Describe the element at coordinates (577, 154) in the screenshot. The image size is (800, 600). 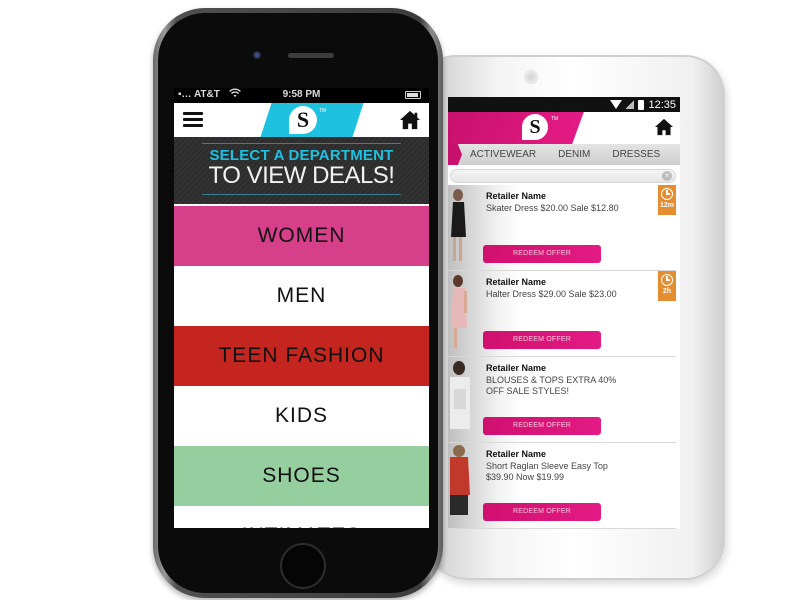
I see `tab-denim: DENIM` at that location.